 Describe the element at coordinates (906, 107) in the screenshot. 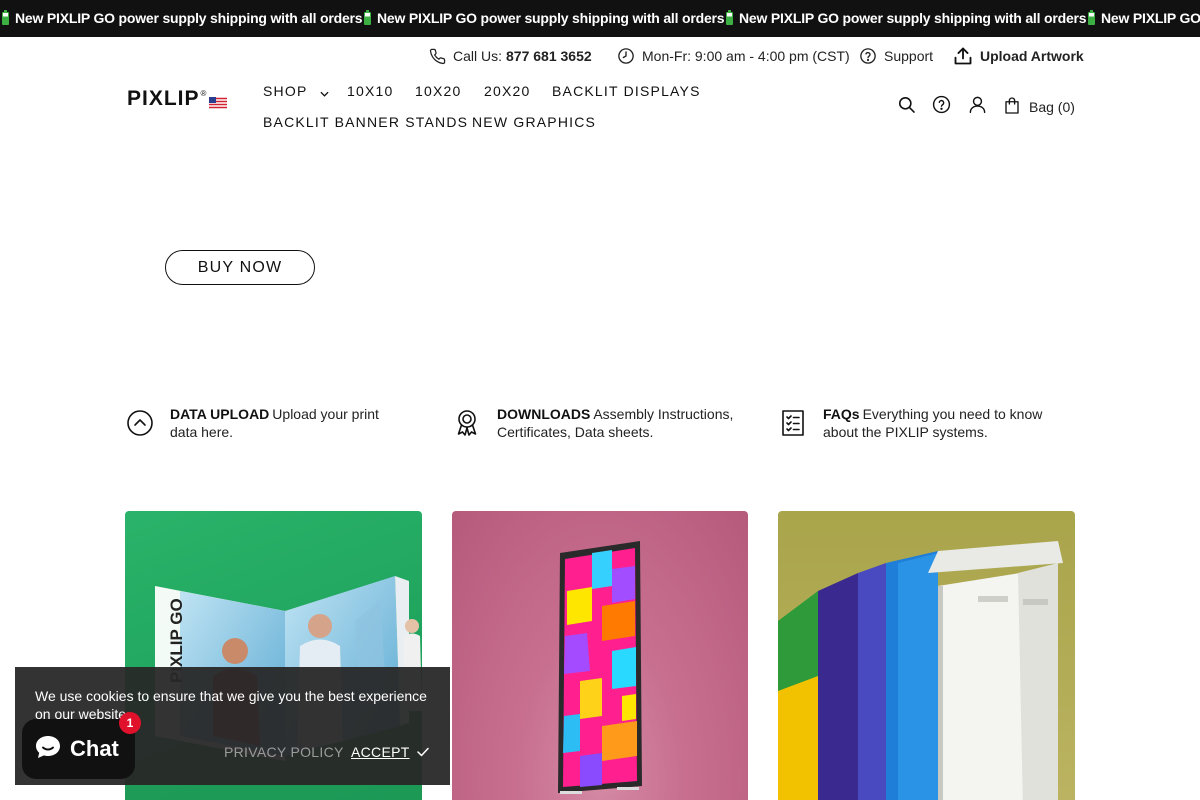

I see `search-icon` at that location.